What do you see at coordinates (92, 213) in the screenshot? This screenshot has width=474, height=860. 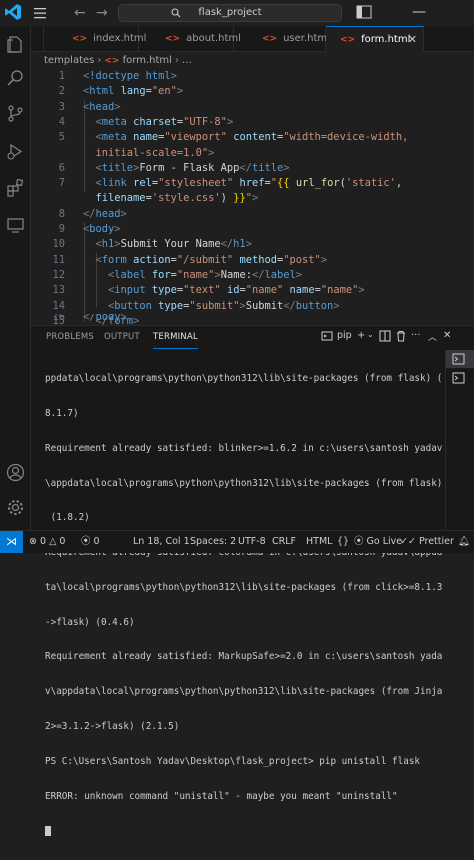 I see `code-line: 8 </head>` at bounding box center [92, 213].